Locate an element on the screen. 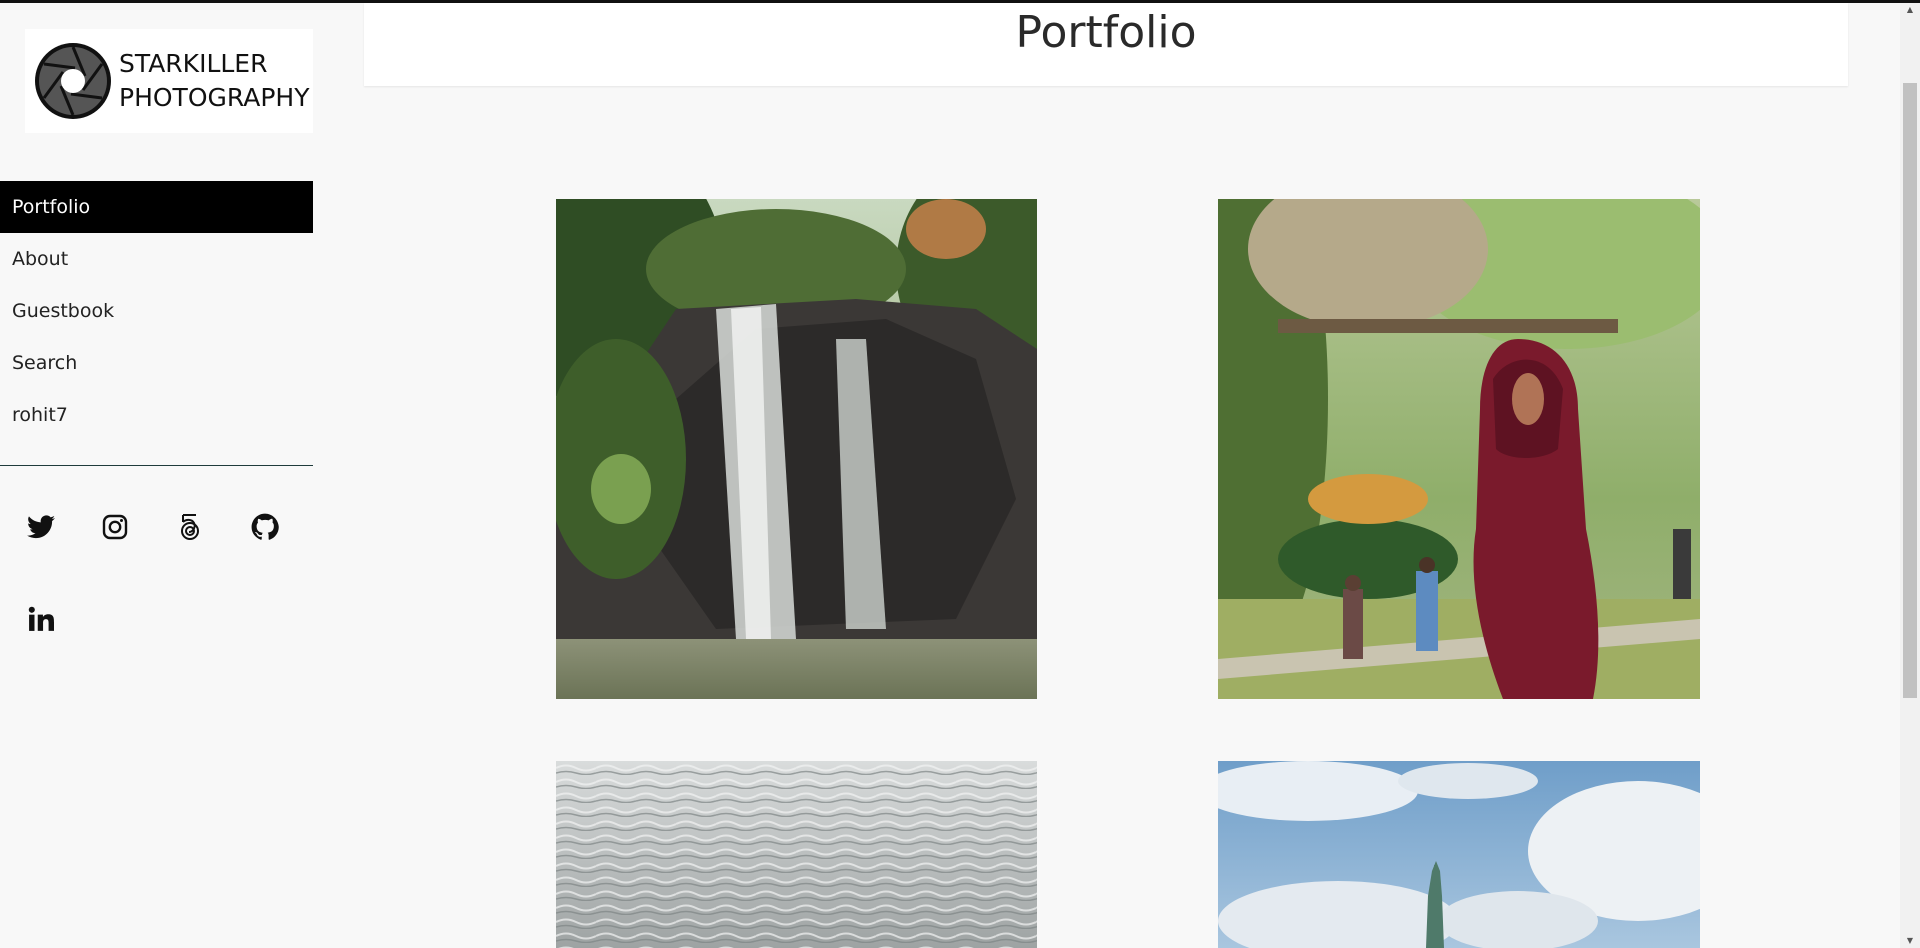 This screenshot has width=1920, height=948. statue-image is located at coordinates (1459, 854).